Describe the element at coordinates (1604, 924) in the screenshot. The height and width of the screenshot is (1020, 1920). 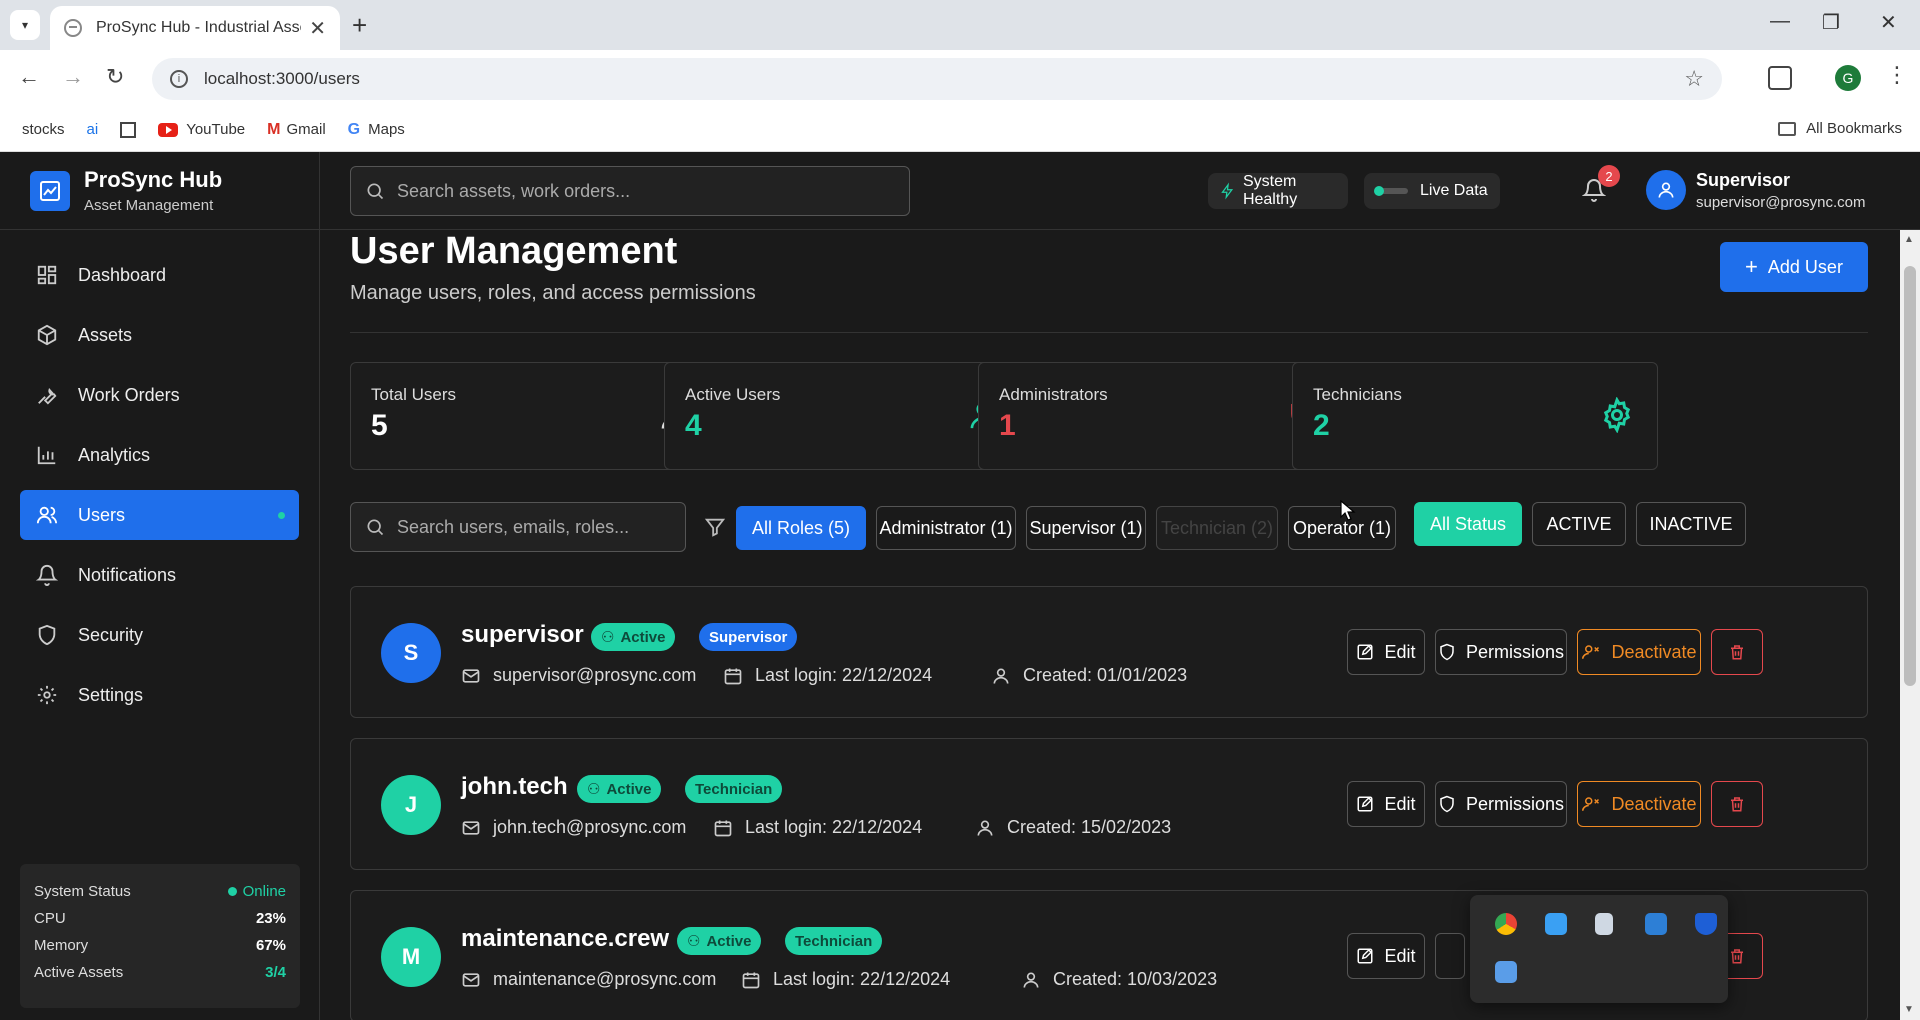
I see `usb-tray-icon` at that location.